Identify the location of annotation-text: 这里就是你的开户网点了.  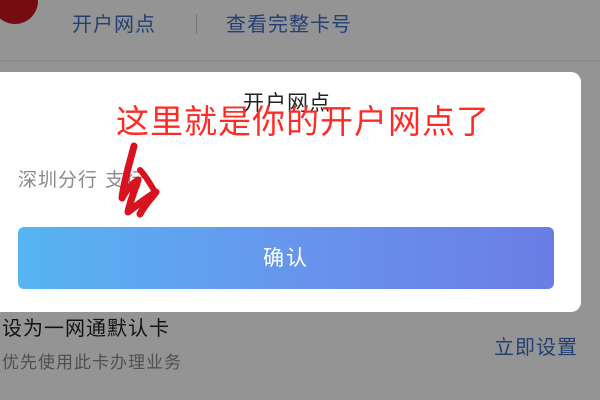
(303, 121).